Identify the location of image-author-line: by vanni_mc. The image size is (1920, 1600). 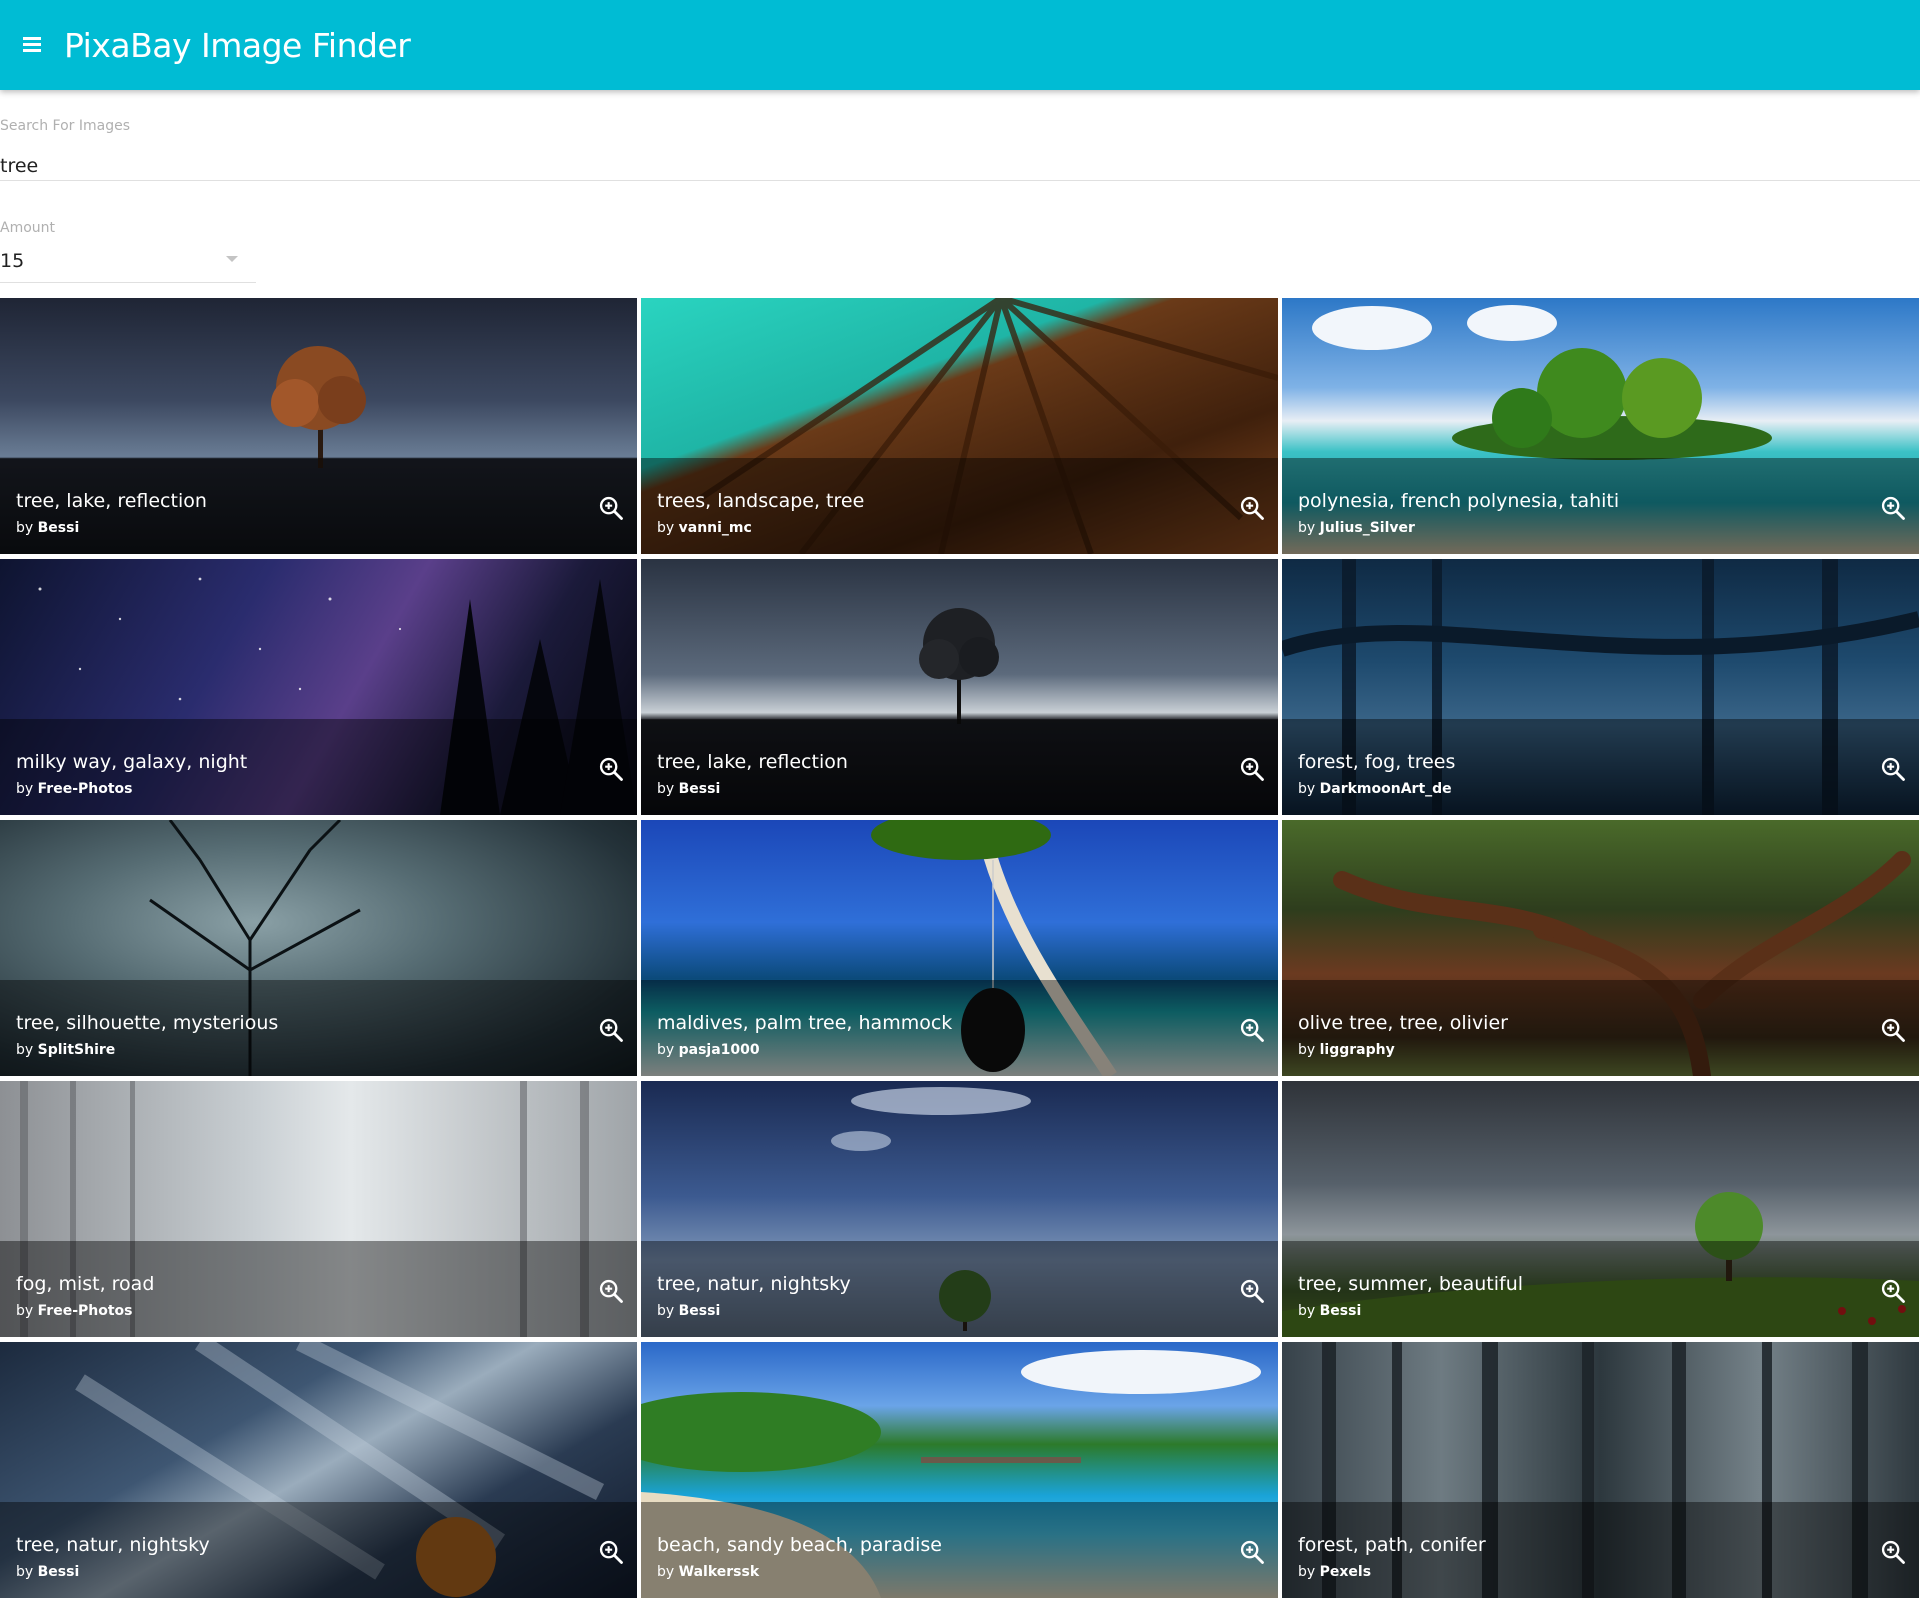
(704, 528).